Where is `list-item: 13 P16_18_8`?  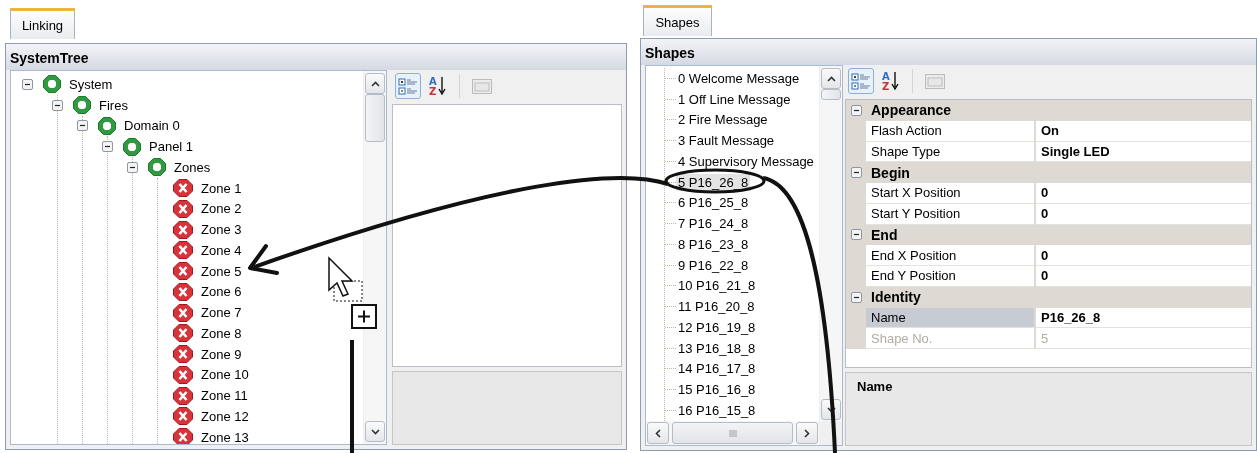 list-item: 13 P16_18_8 is located at coordinates (717, 348).